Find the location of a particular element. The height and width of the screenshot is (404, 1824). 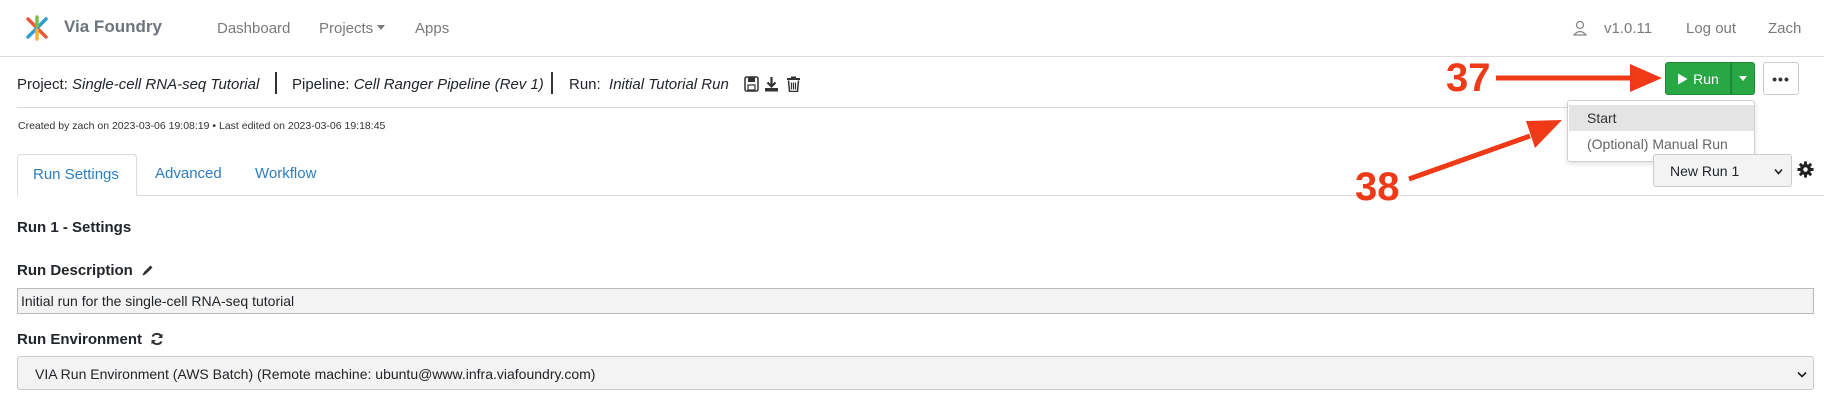

run-crumb: Run: Initial Tutorial Run is located at coordinates (649, 84).